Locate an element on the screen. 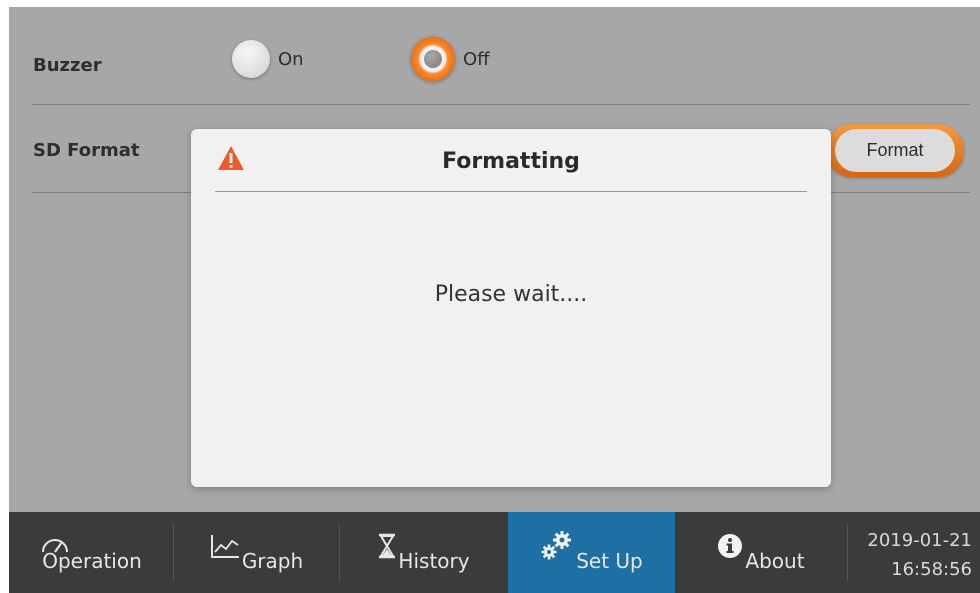 This screenshot has width=980, height=593. buzzer-off-radio: Off is located at coordinates (450, 59).